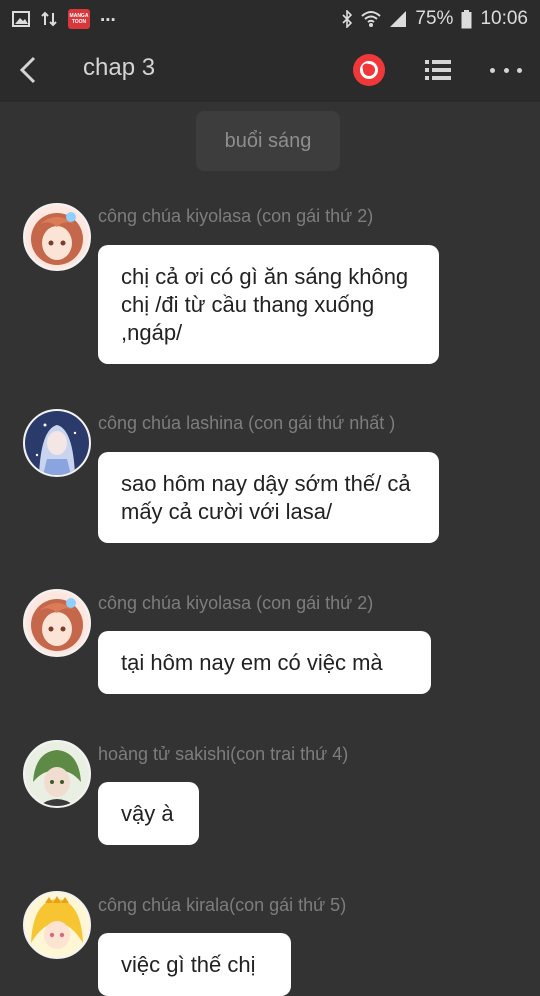  I want to click on record-icon, so click(369, 70).